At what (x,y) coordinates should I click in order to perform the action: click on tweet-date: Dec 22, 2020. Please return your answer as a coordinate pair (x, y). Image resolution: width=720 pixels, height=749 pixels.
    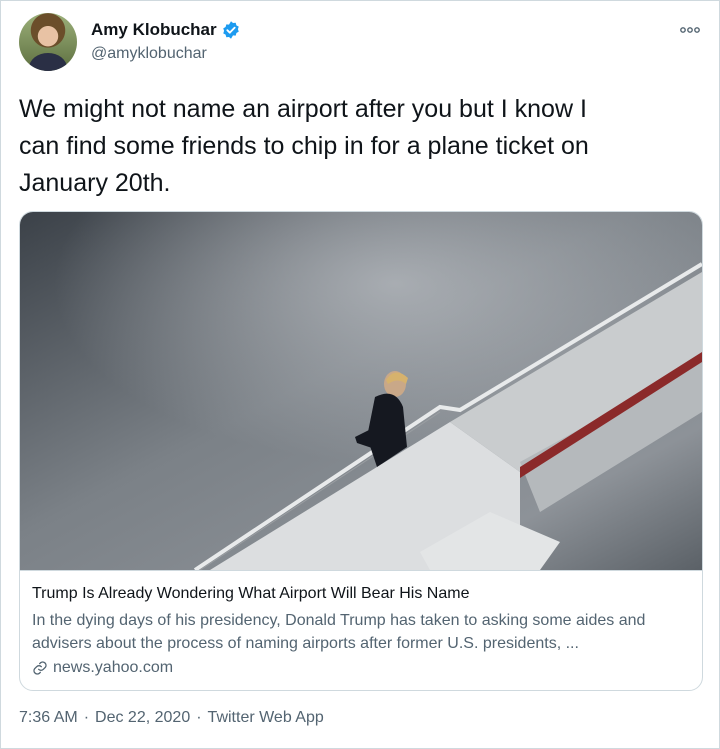
    Looking at the image, I should click on (142, 717).